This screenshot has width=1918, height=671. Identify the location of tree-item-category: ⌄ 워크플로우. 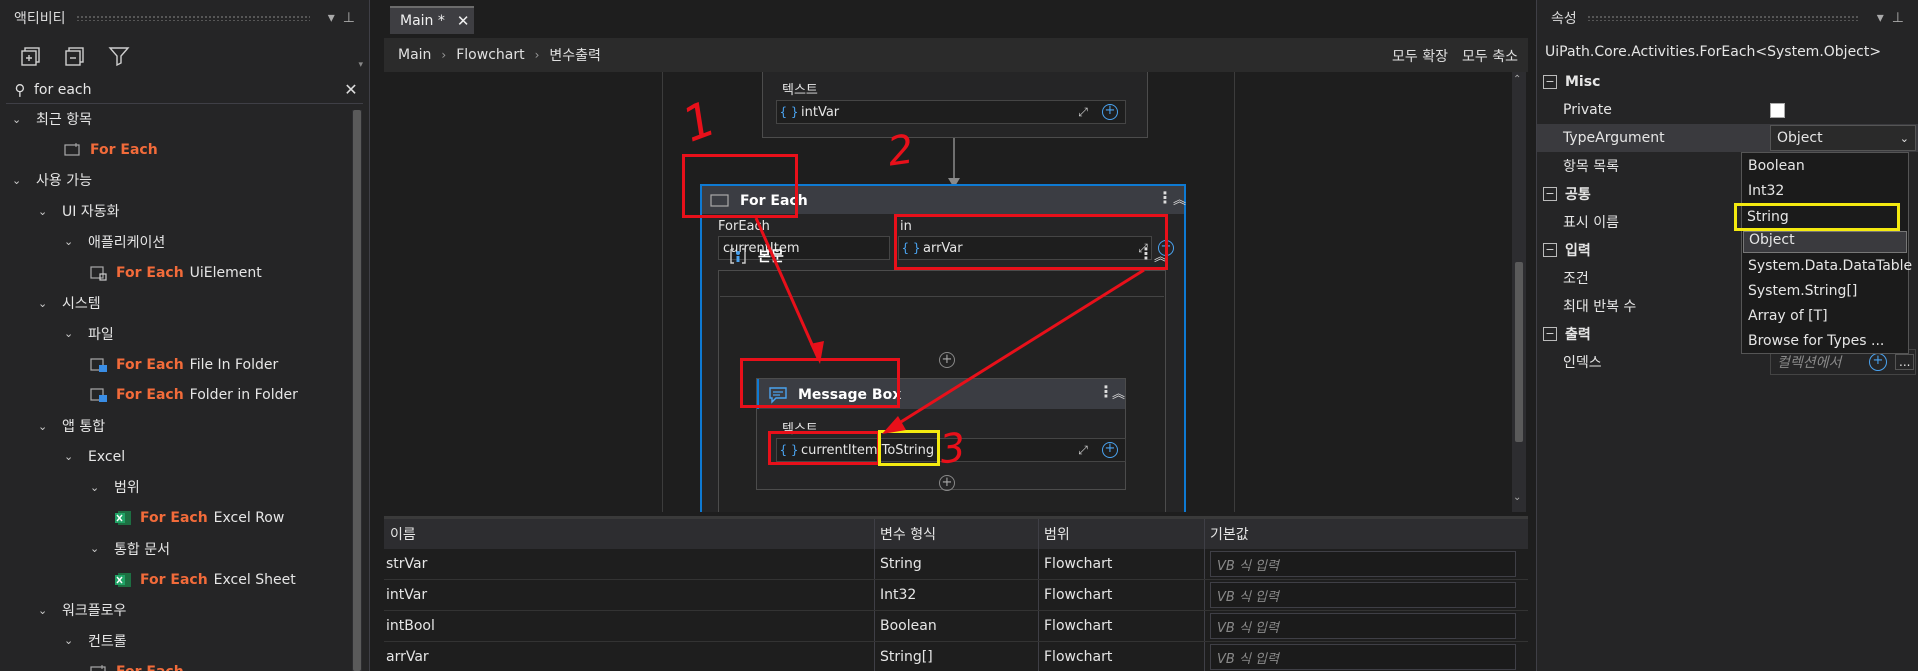
(82, 610).